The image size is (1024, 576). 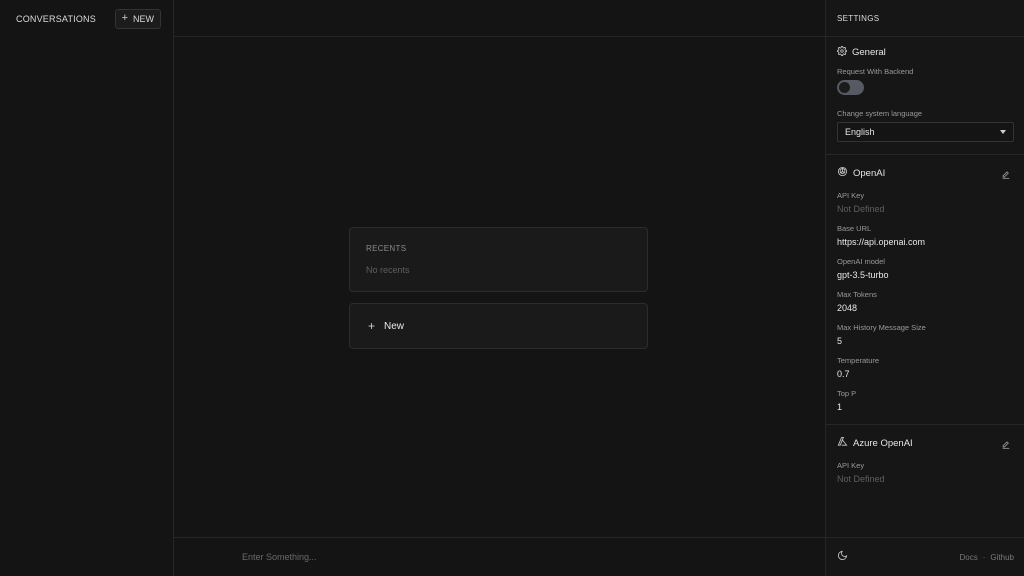 I want to click on request-backend-toggle, so click(x=850, y=87).